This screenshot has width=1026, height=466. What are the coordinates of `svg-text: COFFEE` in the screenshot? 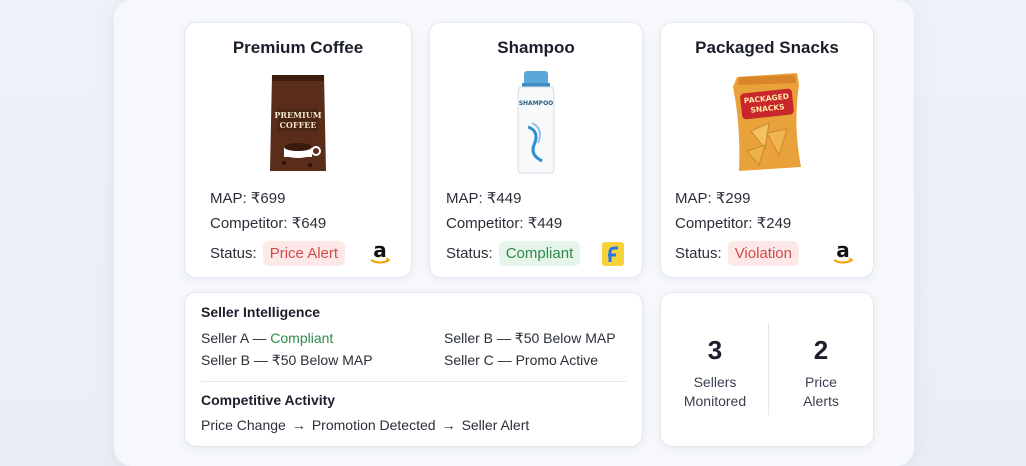 It's located at (298, 125).